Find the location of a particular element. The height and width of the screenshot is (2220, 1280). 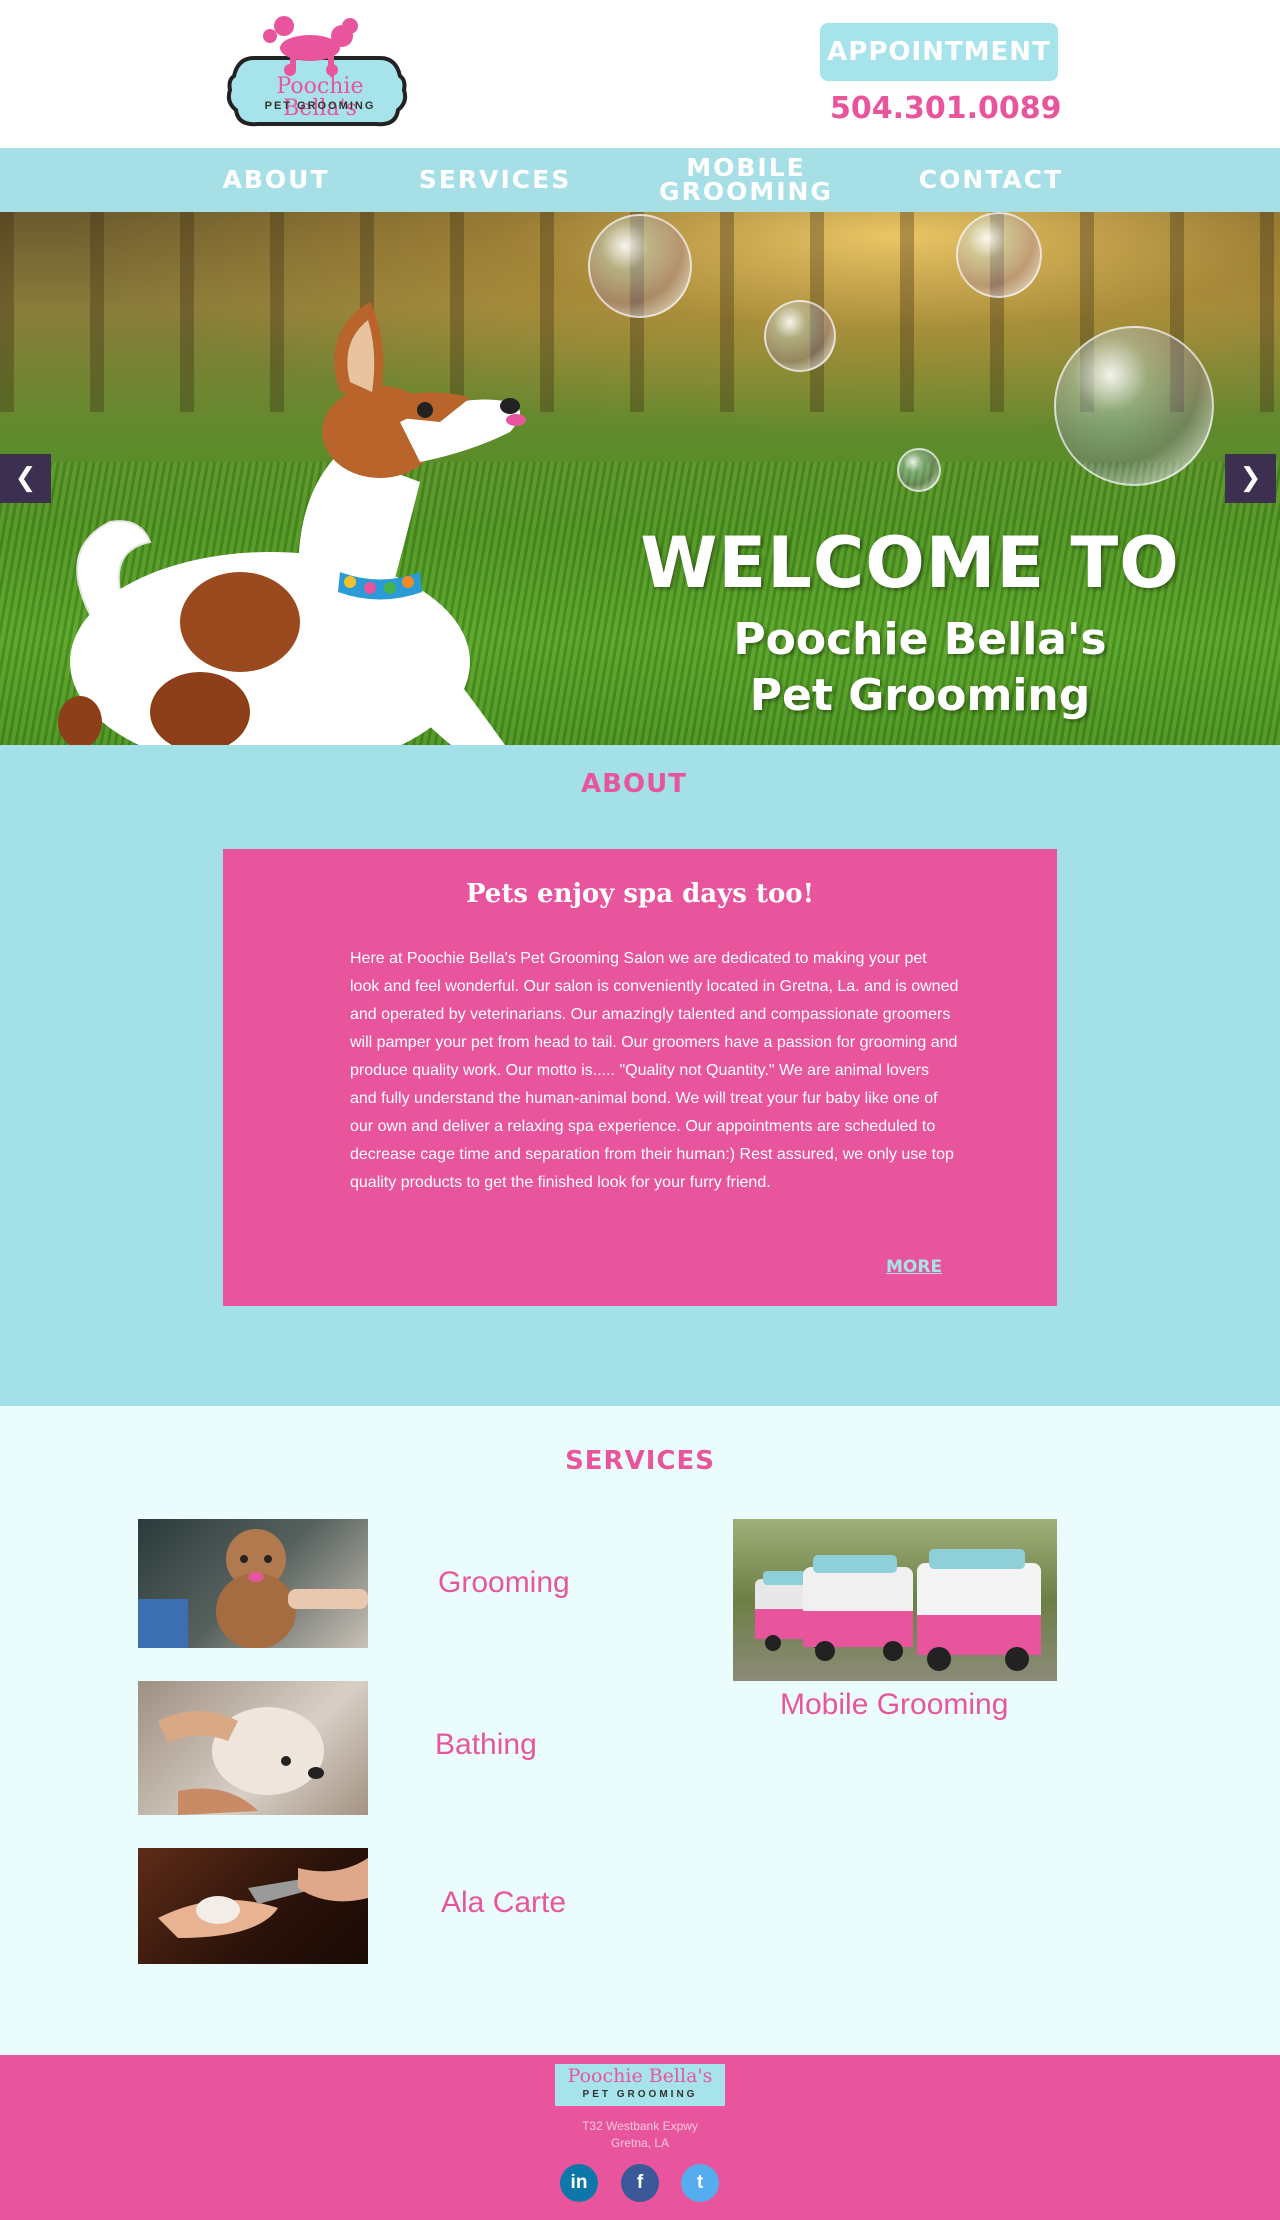

slider-next-button: ❯ is located at coordinates (1250, 478).